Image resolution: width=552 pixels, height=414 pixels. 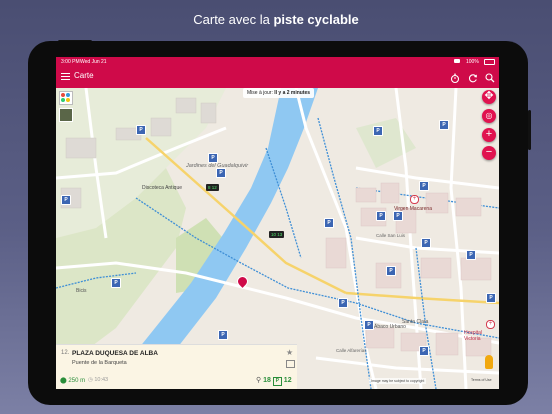 I want to click on satellite-toggle, so click(x=66, y=115).